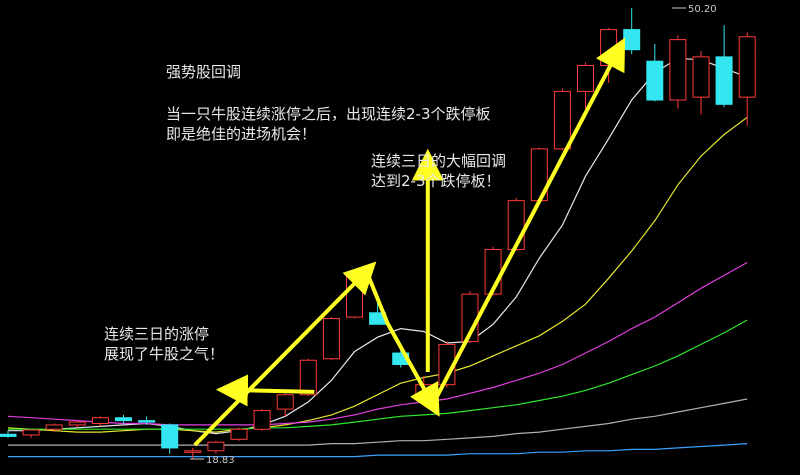  I want to click on pullback-note-line1: 连续三日的大幅回调, so click(439, 161).